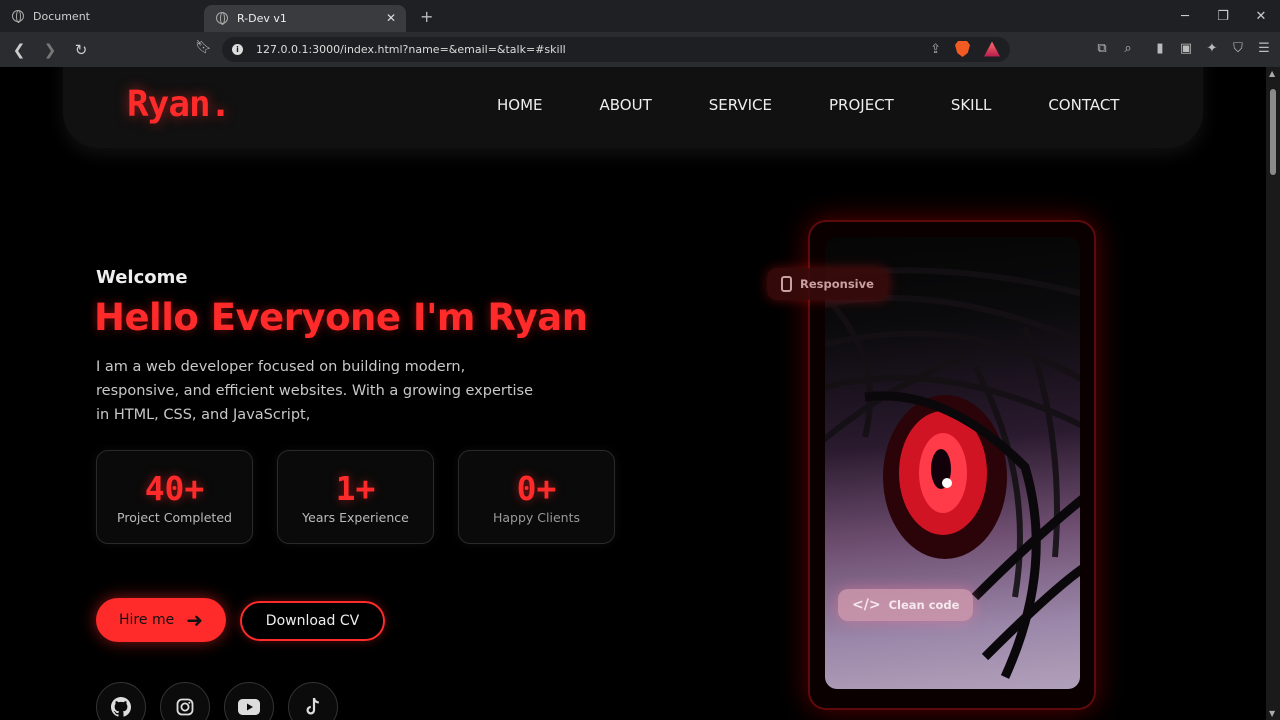 Image resolution: width=1280 pixels, height=720 pixels. Describe the element at coordinates (935, 49) in the screenshot. I see `share-icon: ⇪` at that location.